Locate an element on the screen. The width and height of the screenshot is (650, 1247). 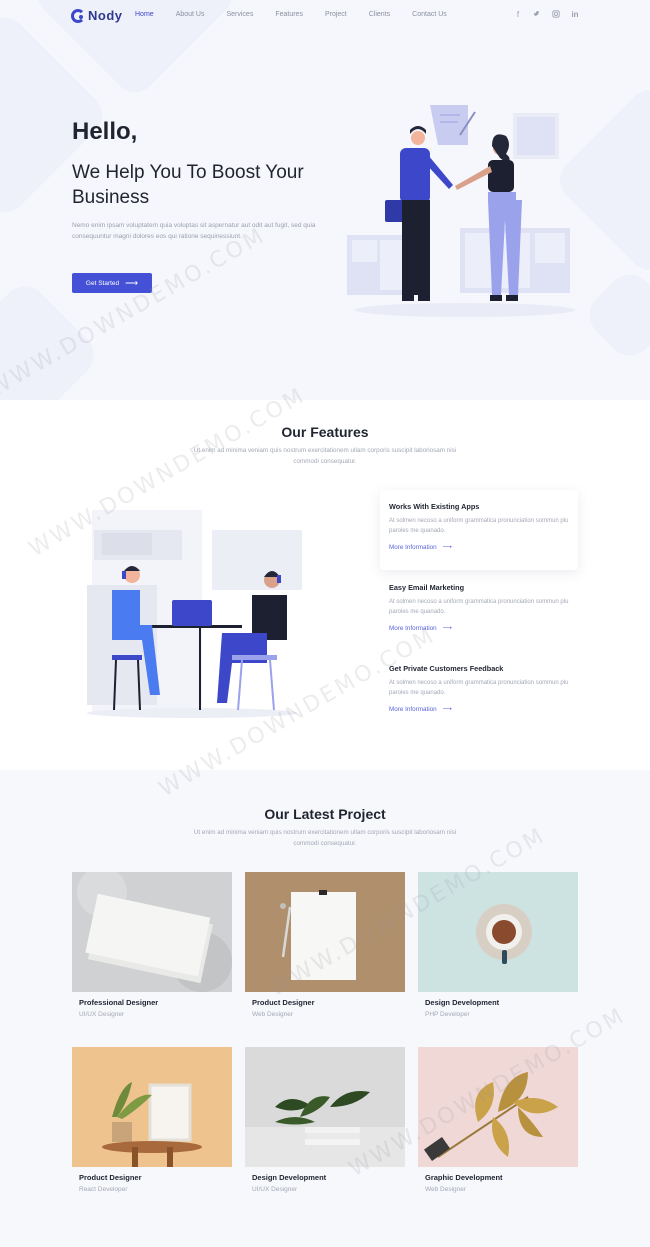
feature-title: Works With Existing Apps is located at coordinates (434, 506).